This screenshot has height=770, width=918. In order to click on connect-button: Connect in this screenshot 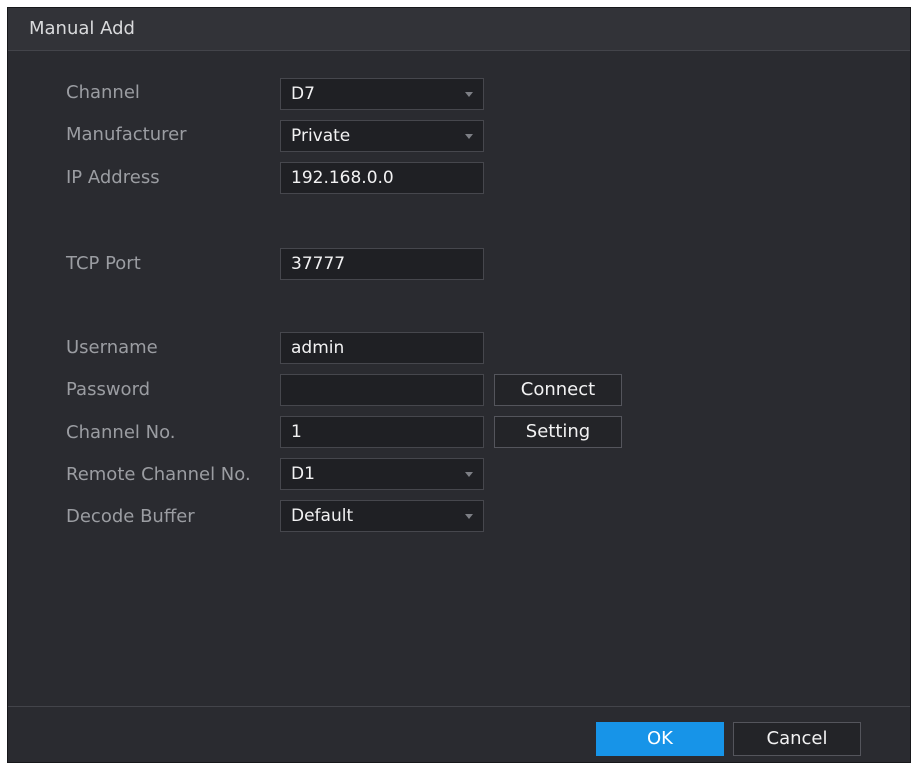, I will do `click(558, 390)`.